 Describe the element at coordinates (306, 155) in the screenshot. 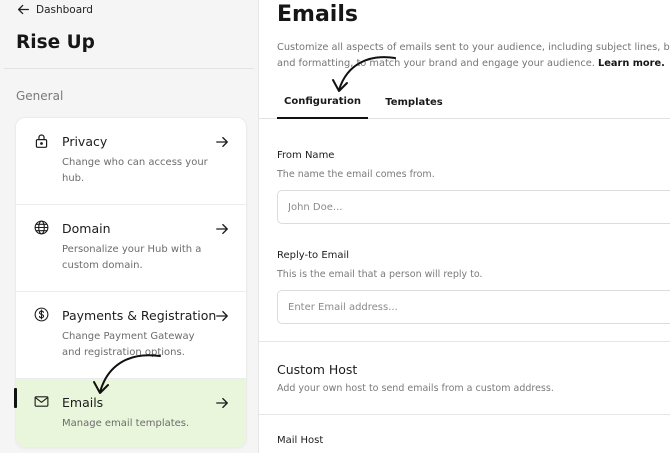

I see `from-name-label: From Name` at that location.